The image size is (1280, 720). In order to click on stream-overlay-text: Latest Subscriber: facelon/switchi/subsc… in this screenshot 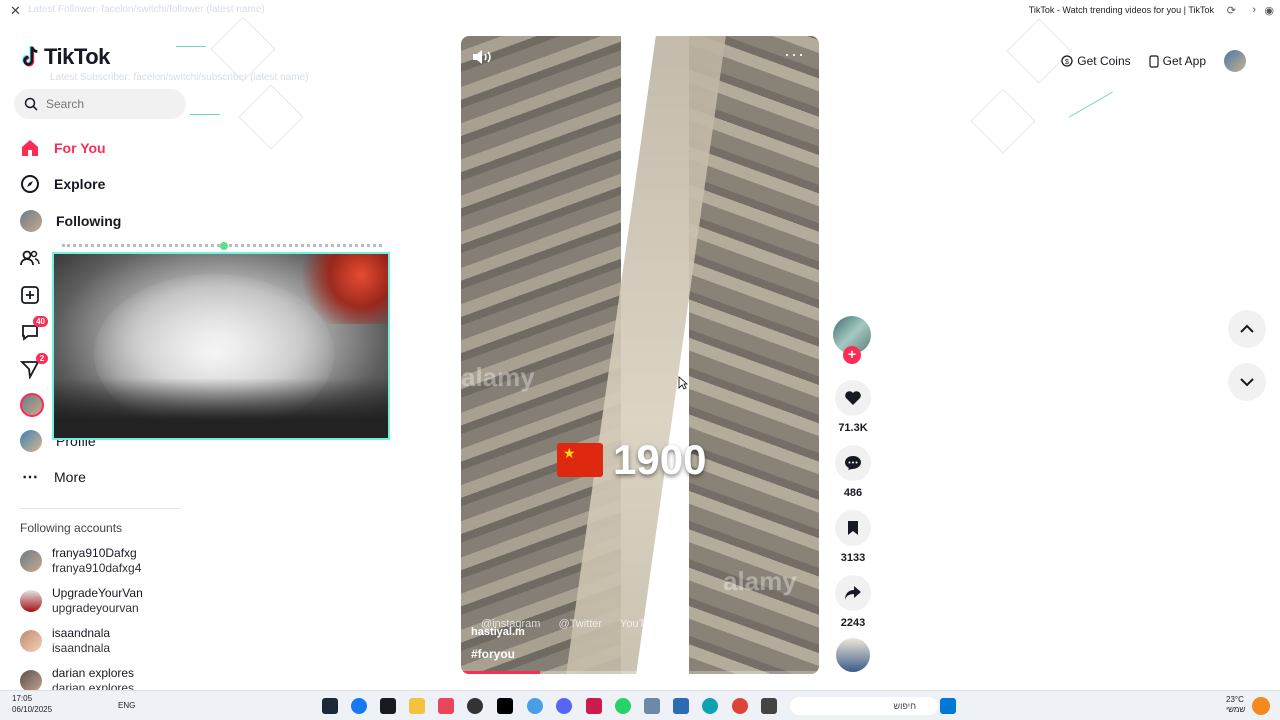, I will do `click(179, 77)`.